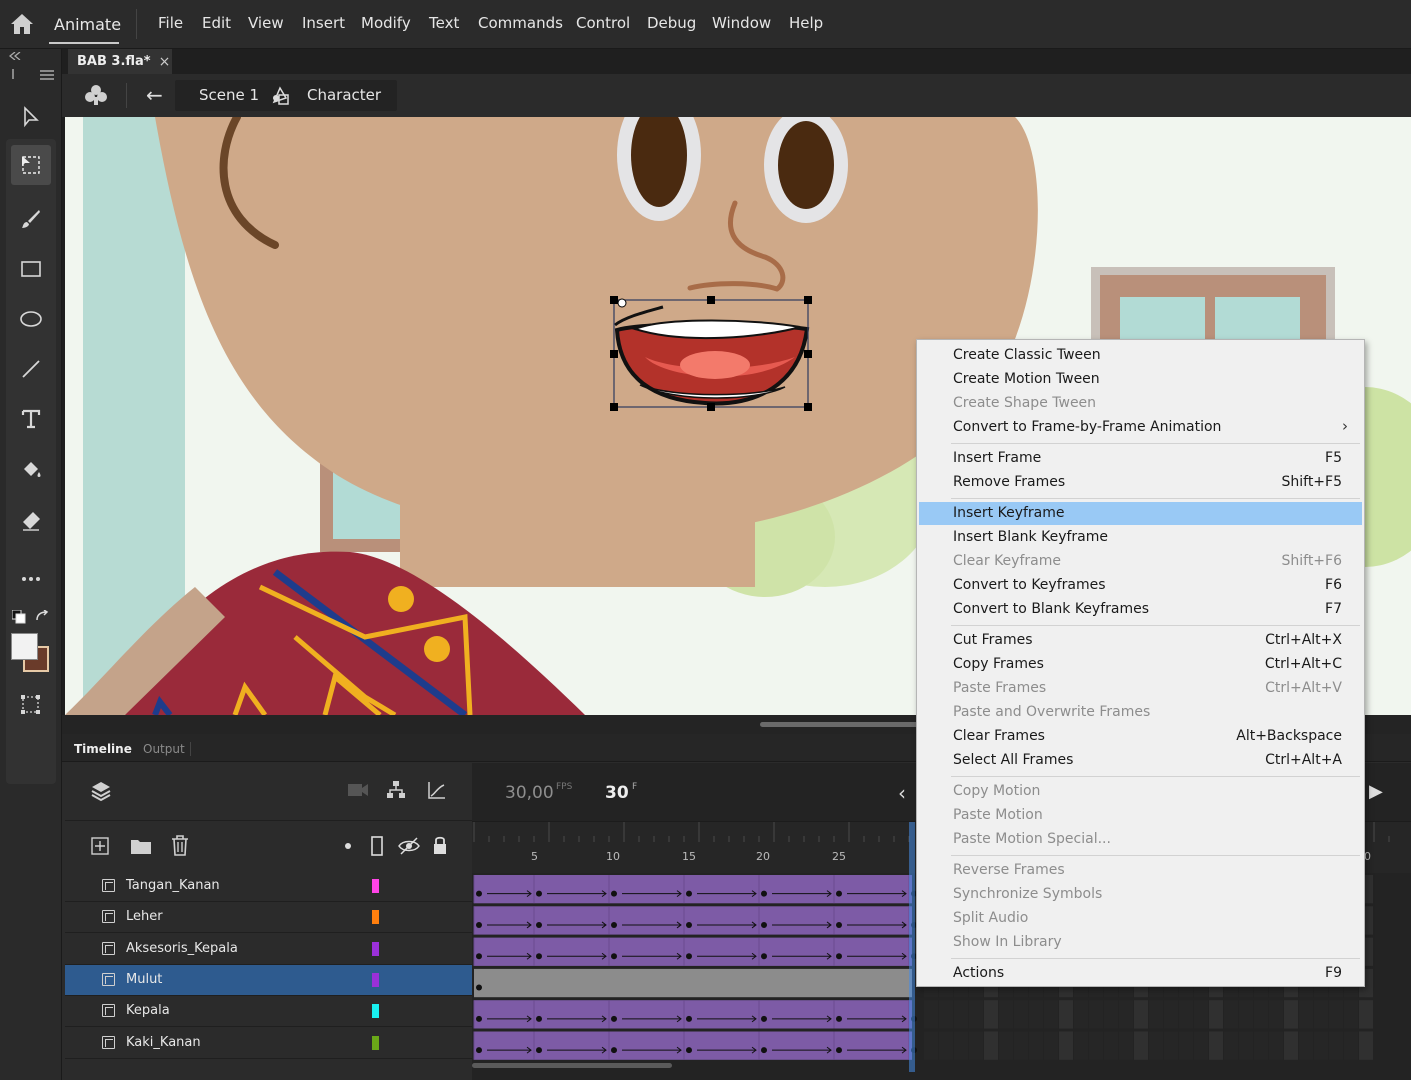 This screenshot has width=1411, height=1080. What do you see at coordinates (88, 24) in the screenshot?
I see `app-name: Animate` at bounding box center [88, 24].